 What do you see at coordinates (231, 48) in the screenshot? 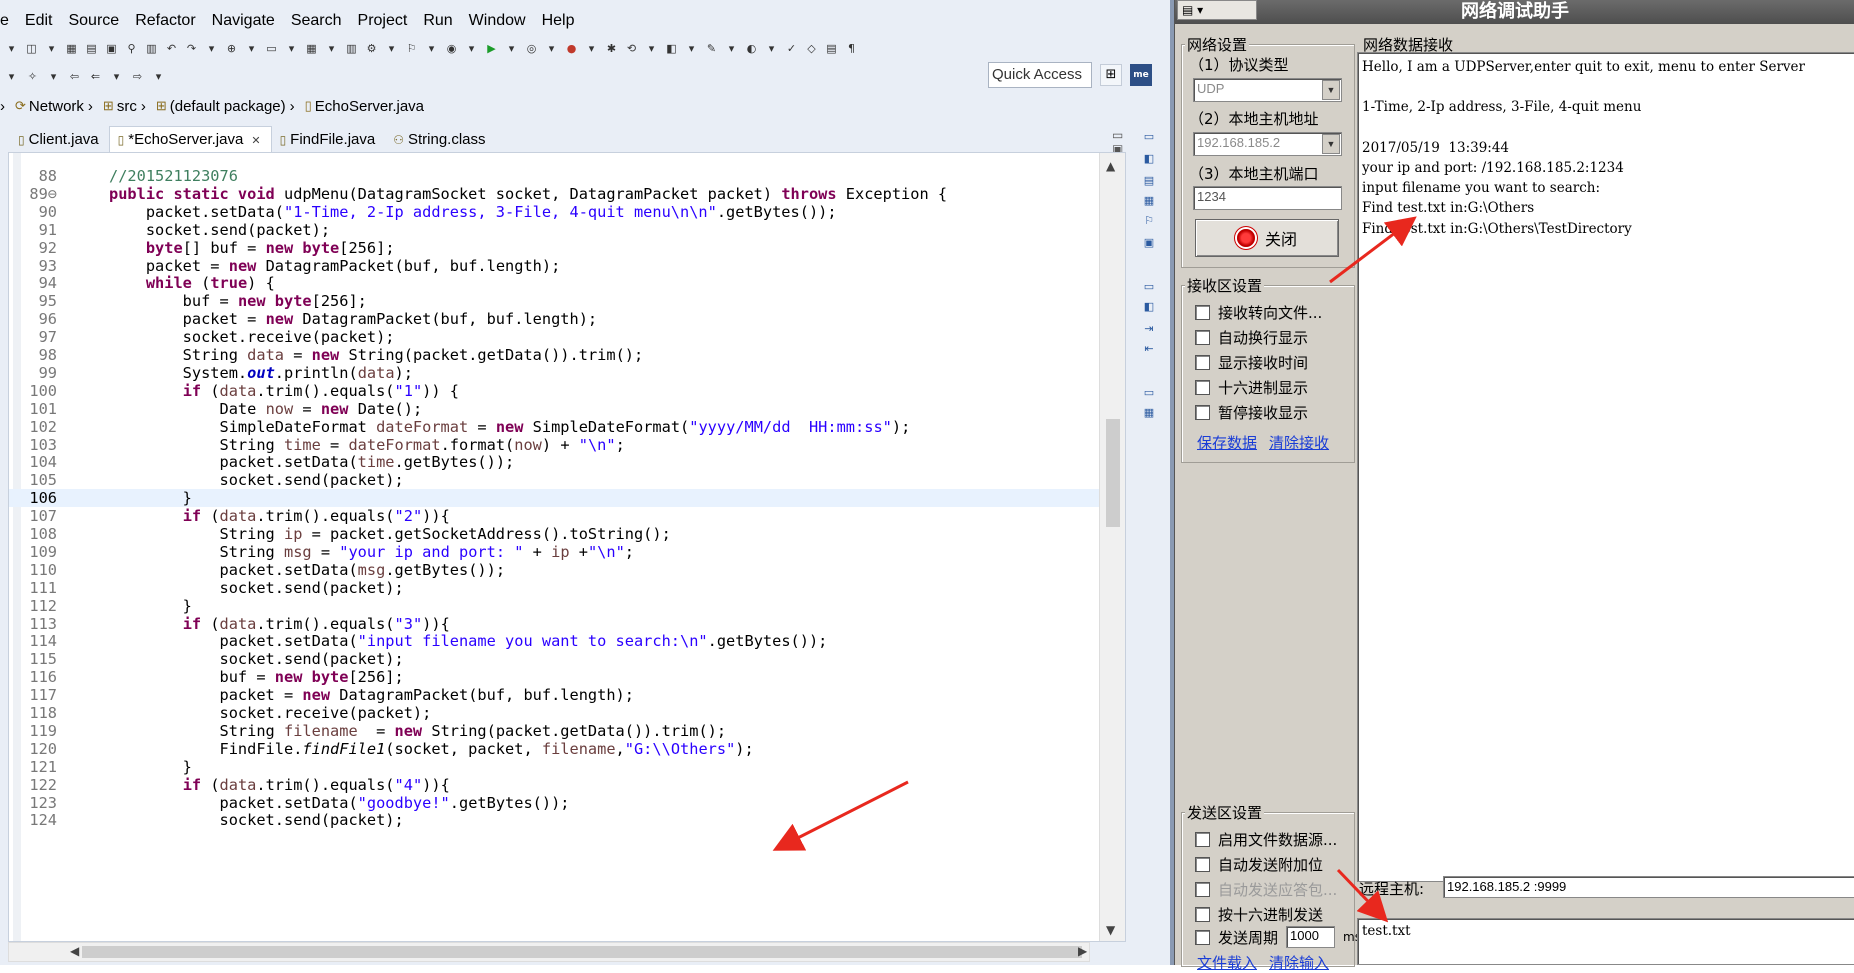
I see `toolbar-icon: ⊕` at bounding box center [231, 48].